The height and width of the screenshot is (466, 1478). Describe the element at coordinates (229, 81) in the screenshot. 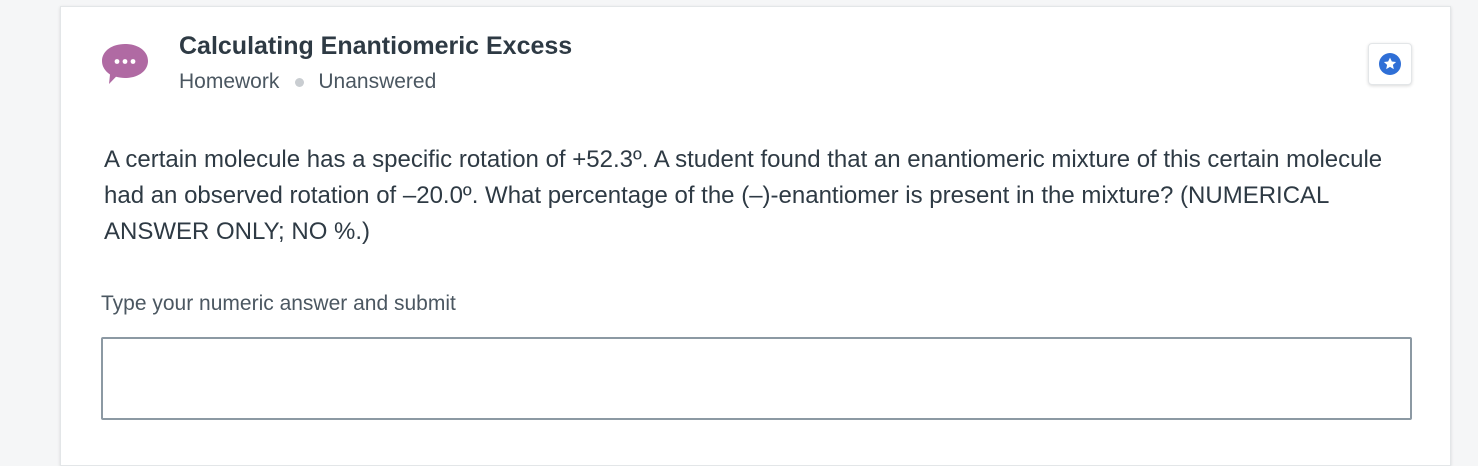

I see `category-label: Homework` at that location.